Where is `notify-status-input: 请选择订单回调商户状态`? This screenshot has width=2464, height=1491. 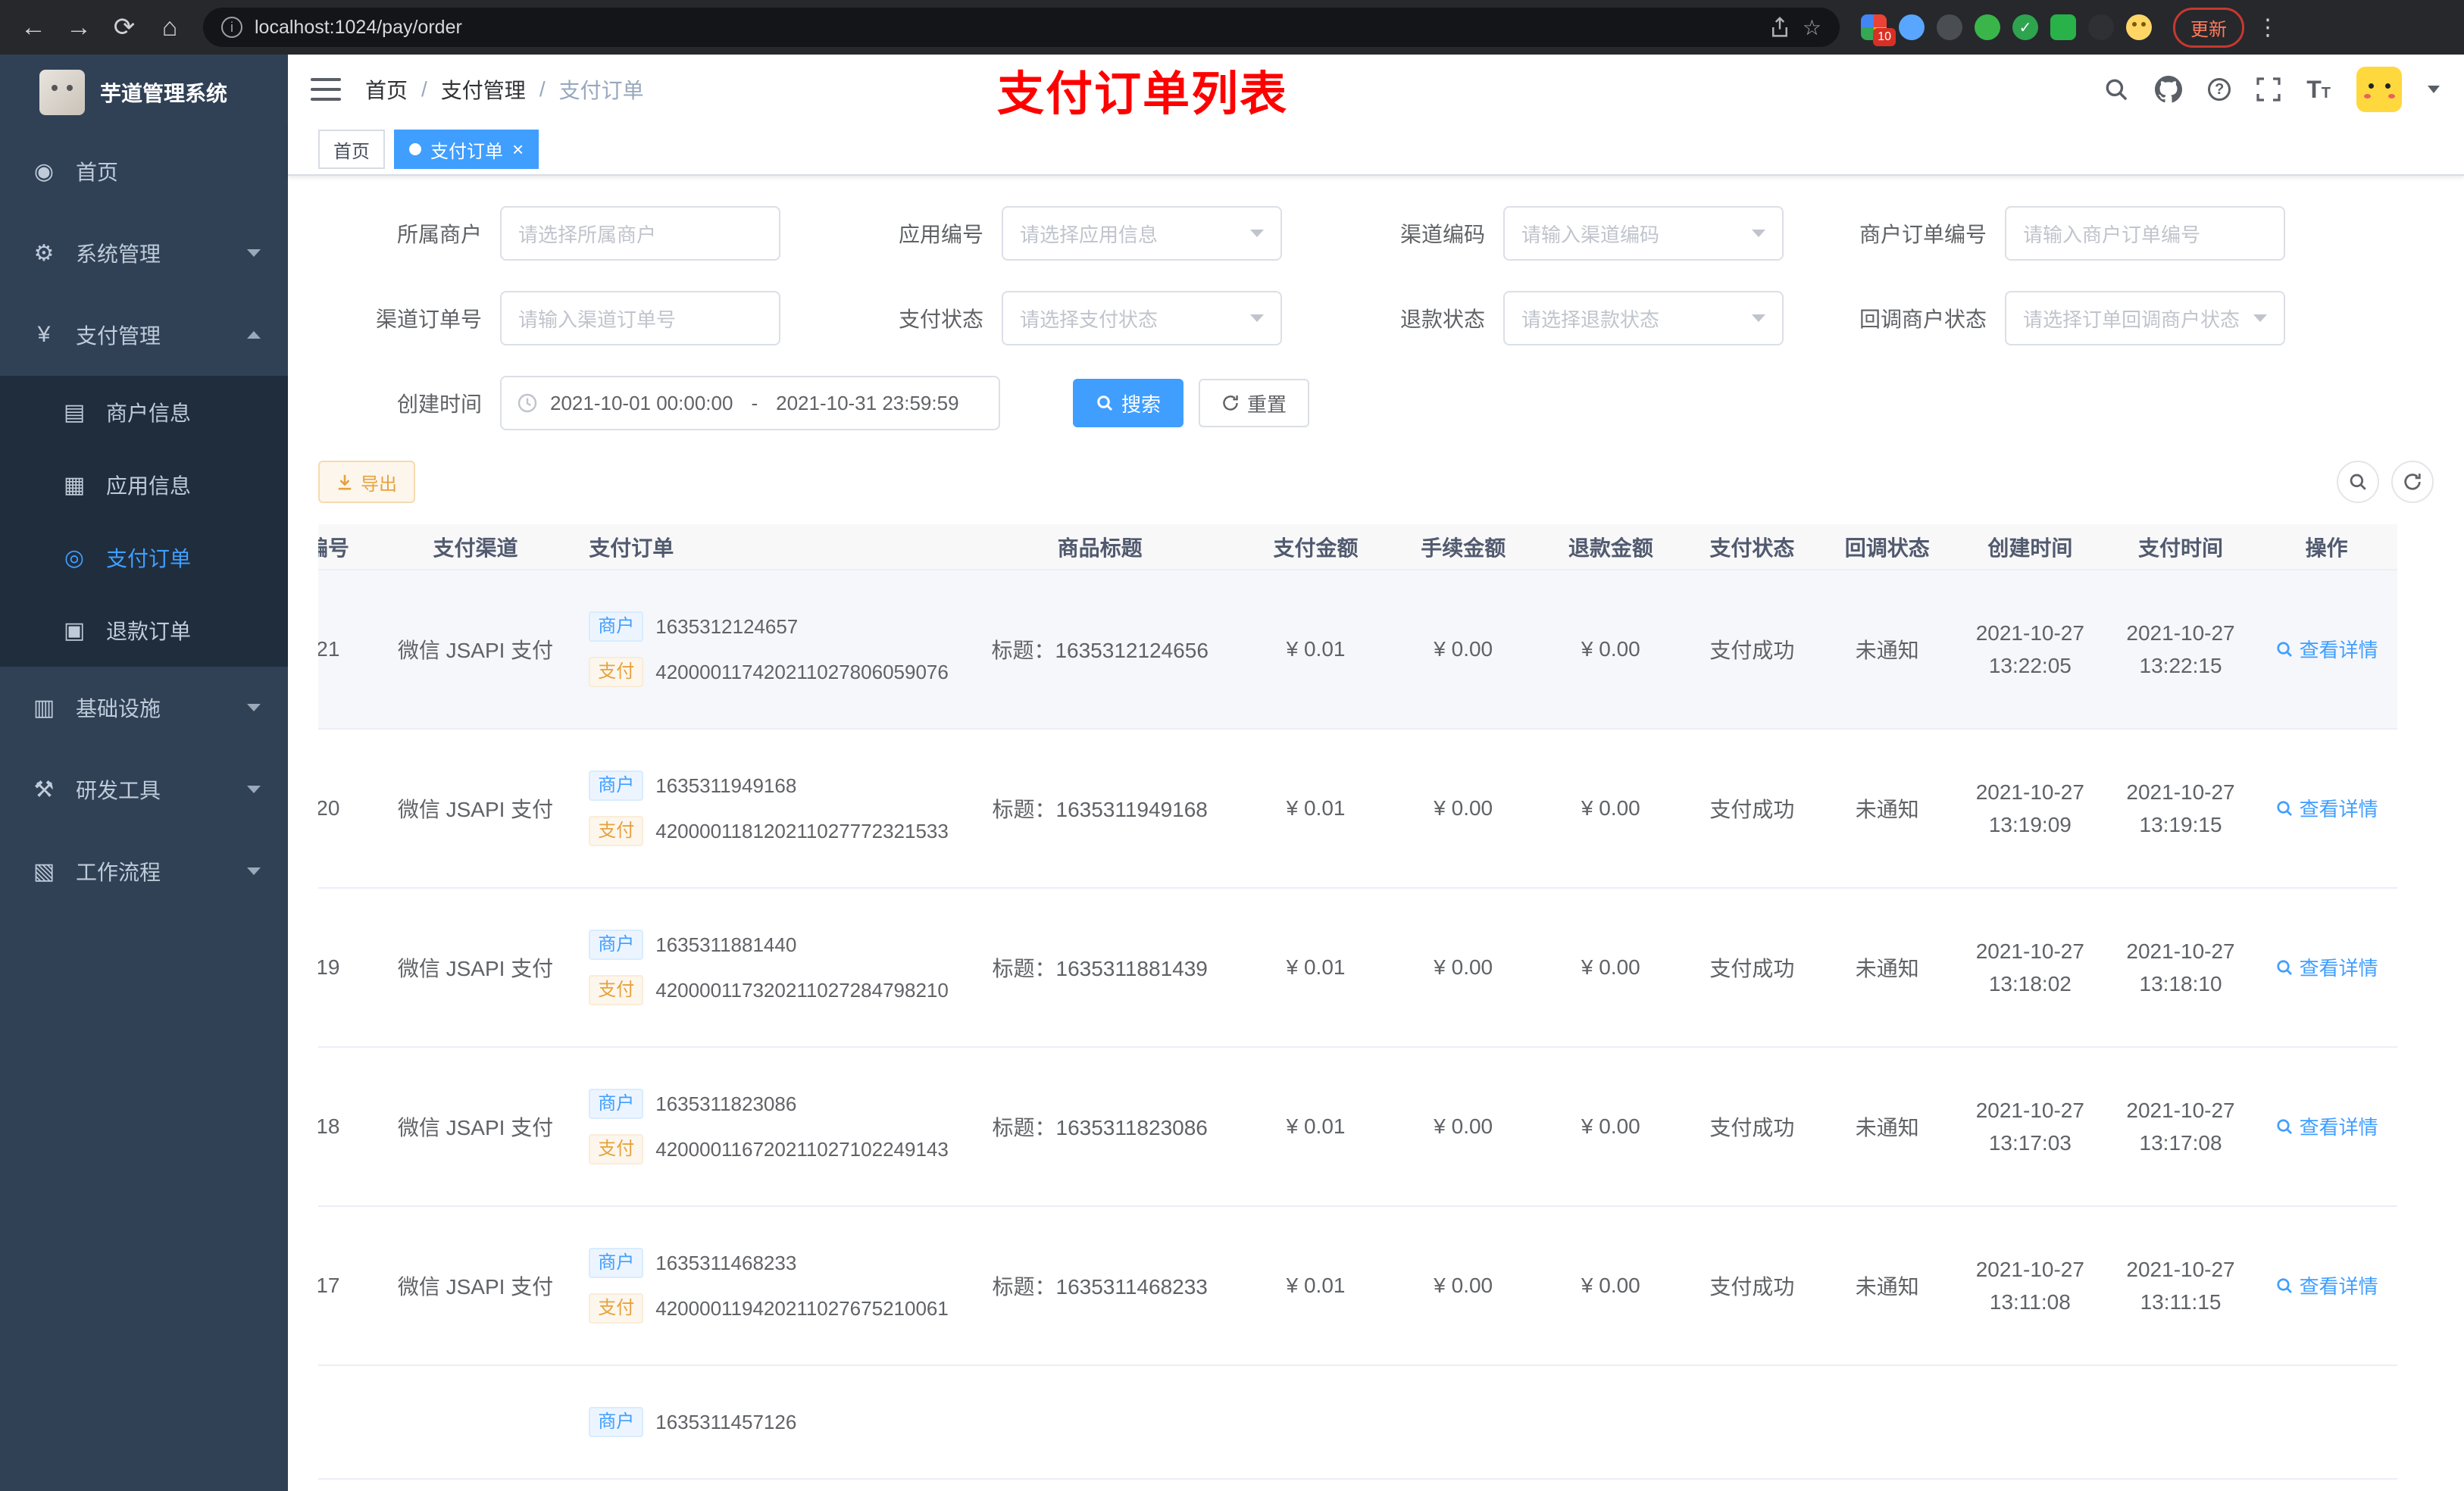 notify-status-input: 请选择订单回调商户状态 is located at coordinates (2145, 318).